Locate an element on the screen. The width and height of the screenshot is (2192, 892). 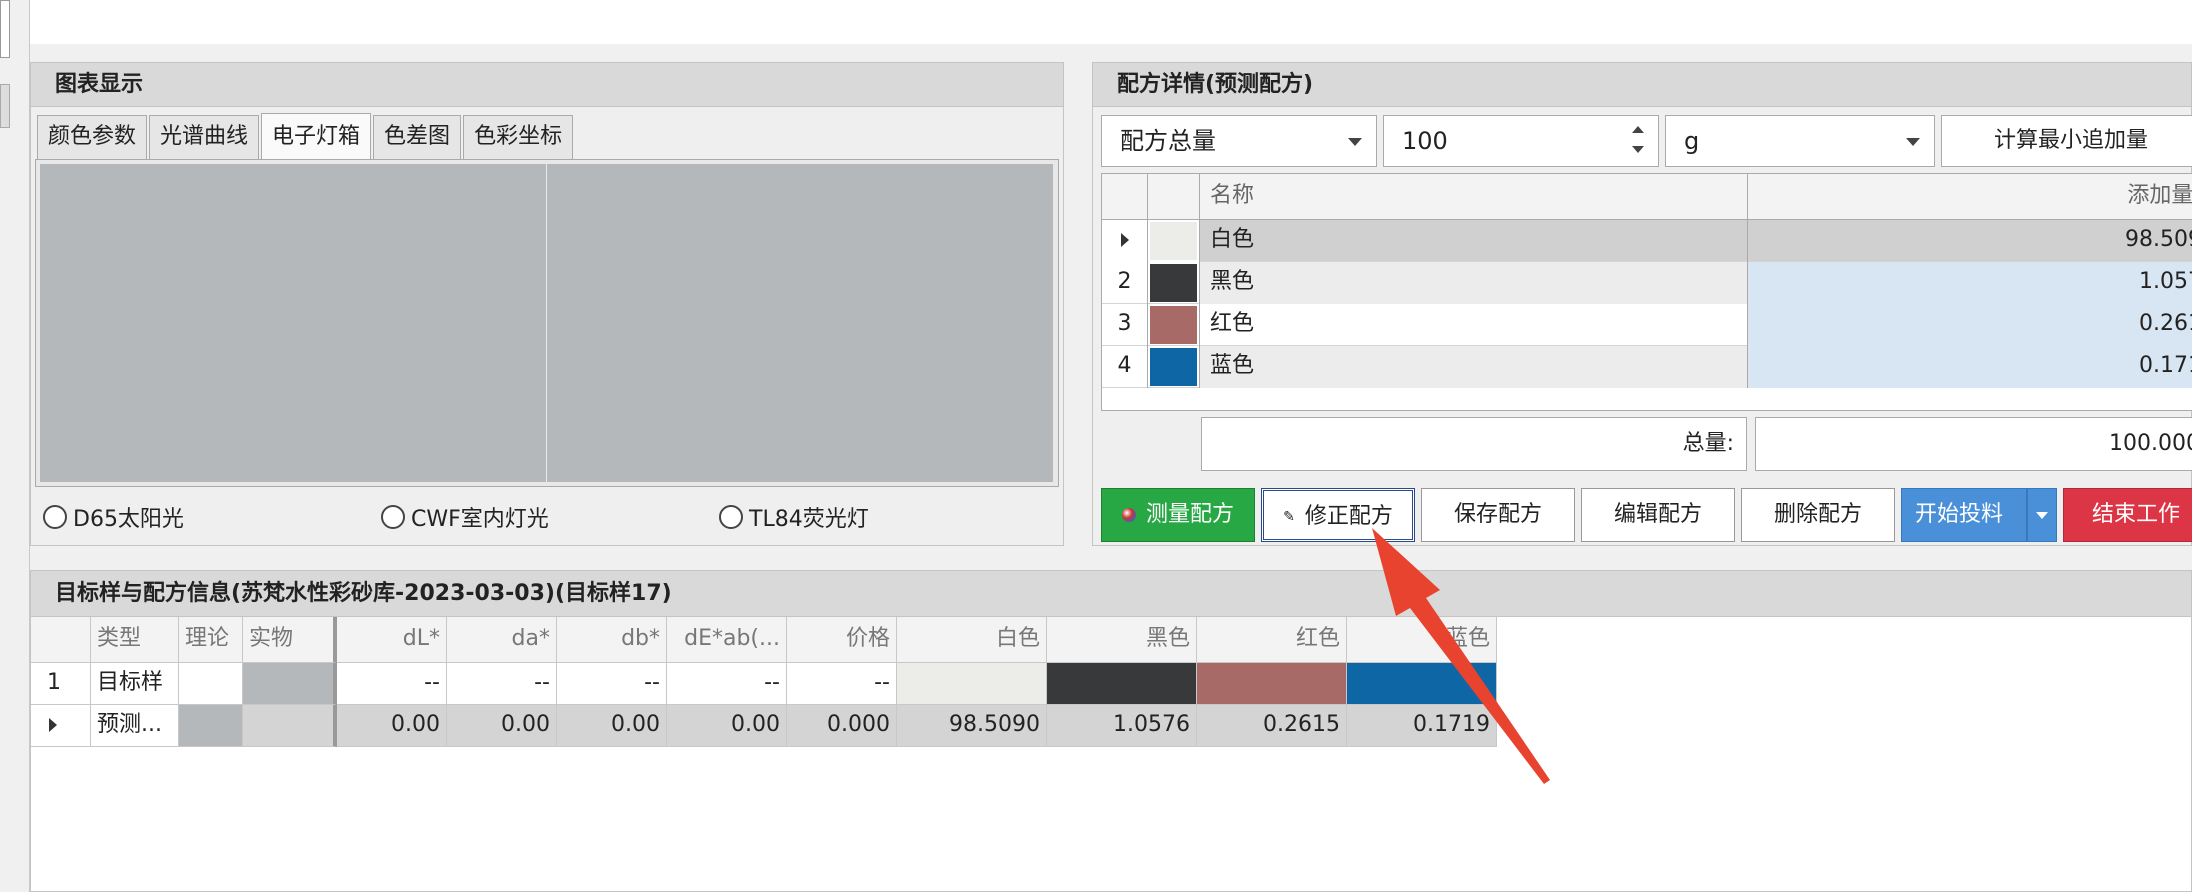
pigment-name: 白色 is located at coordinates (1474, 241).